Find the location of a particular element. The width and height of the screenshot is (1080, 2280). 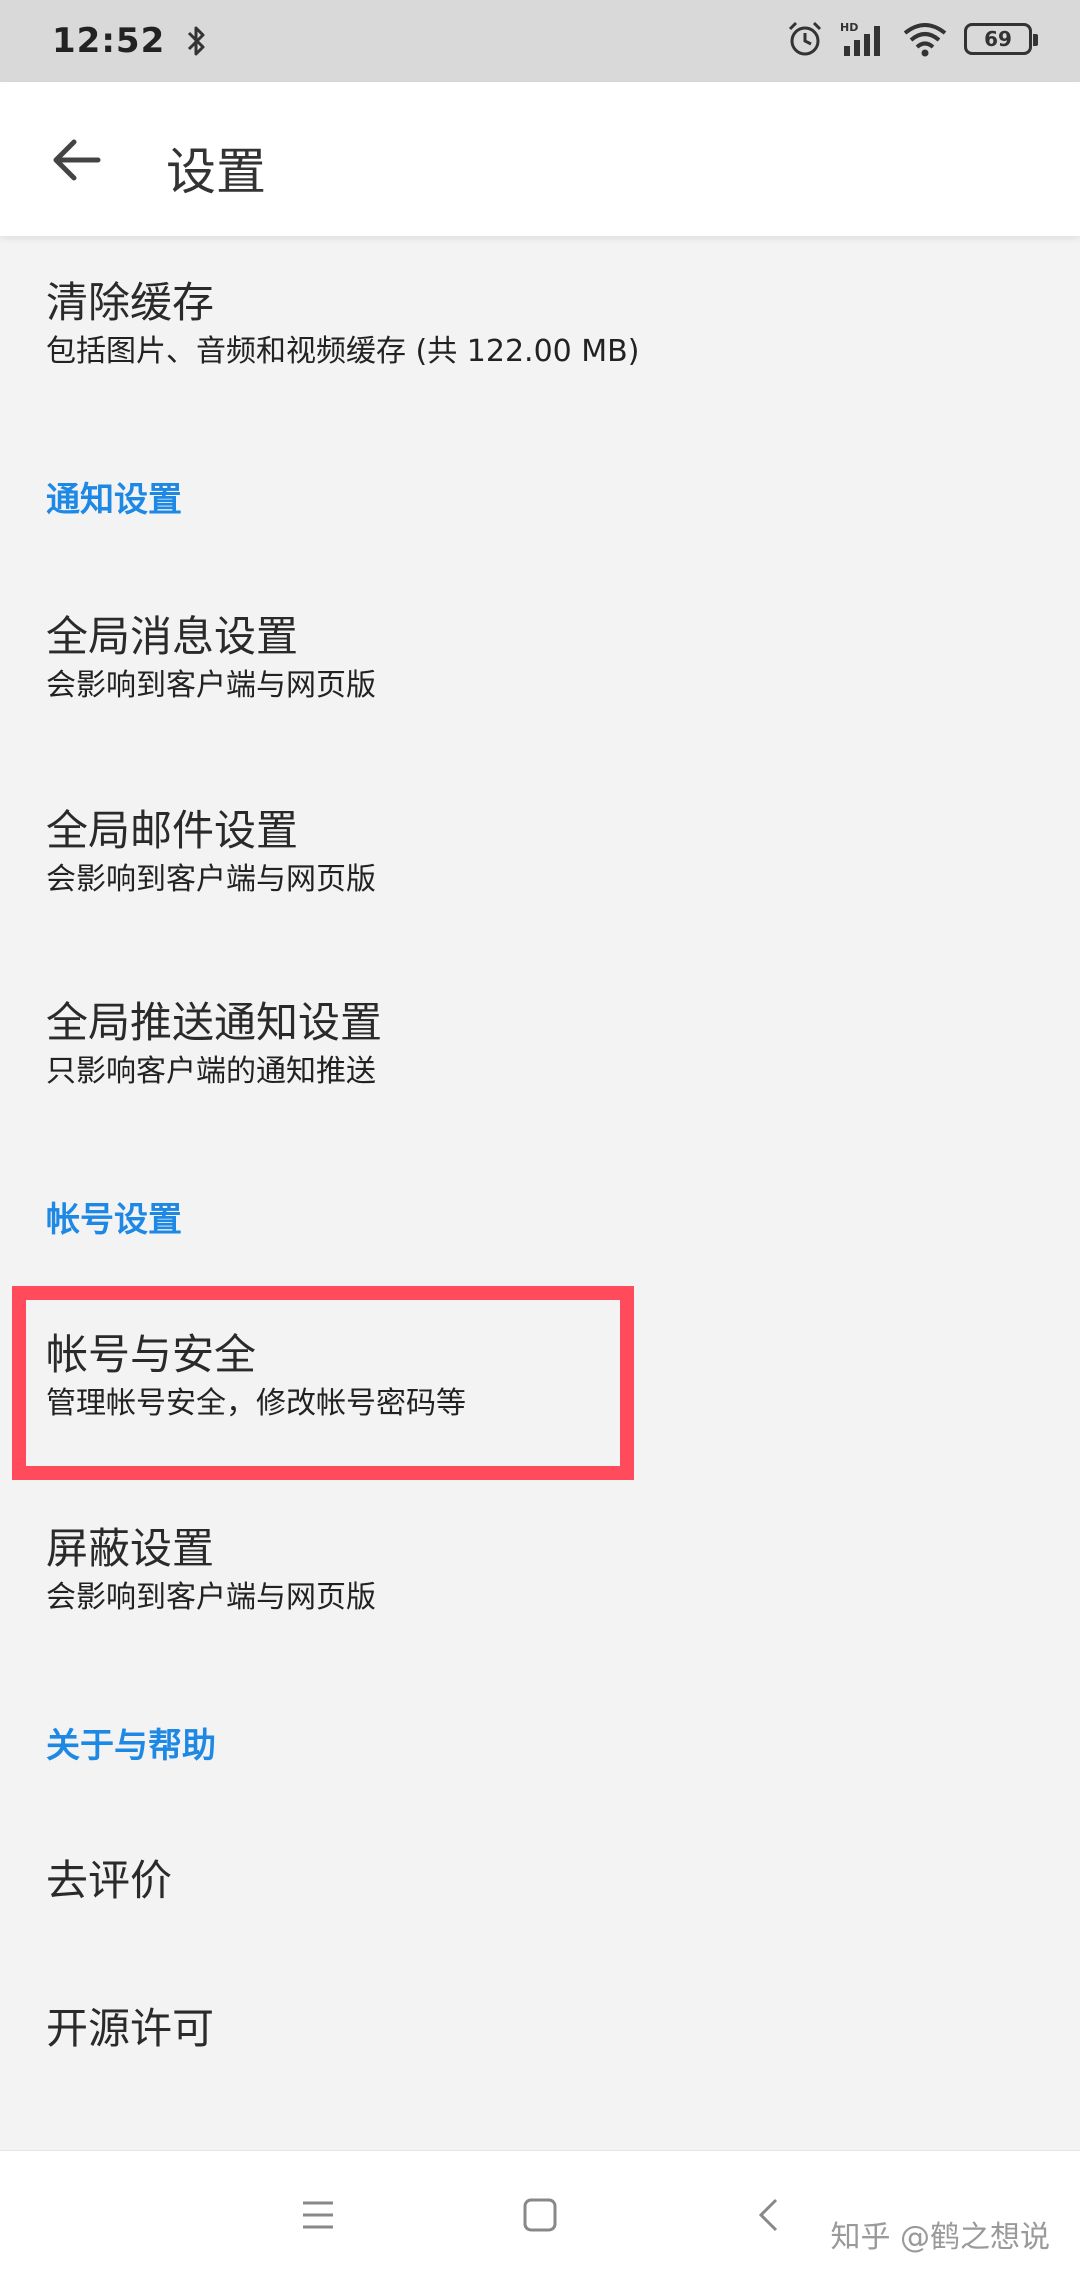

page-title: 设置 is located at coordinates (216, 172).